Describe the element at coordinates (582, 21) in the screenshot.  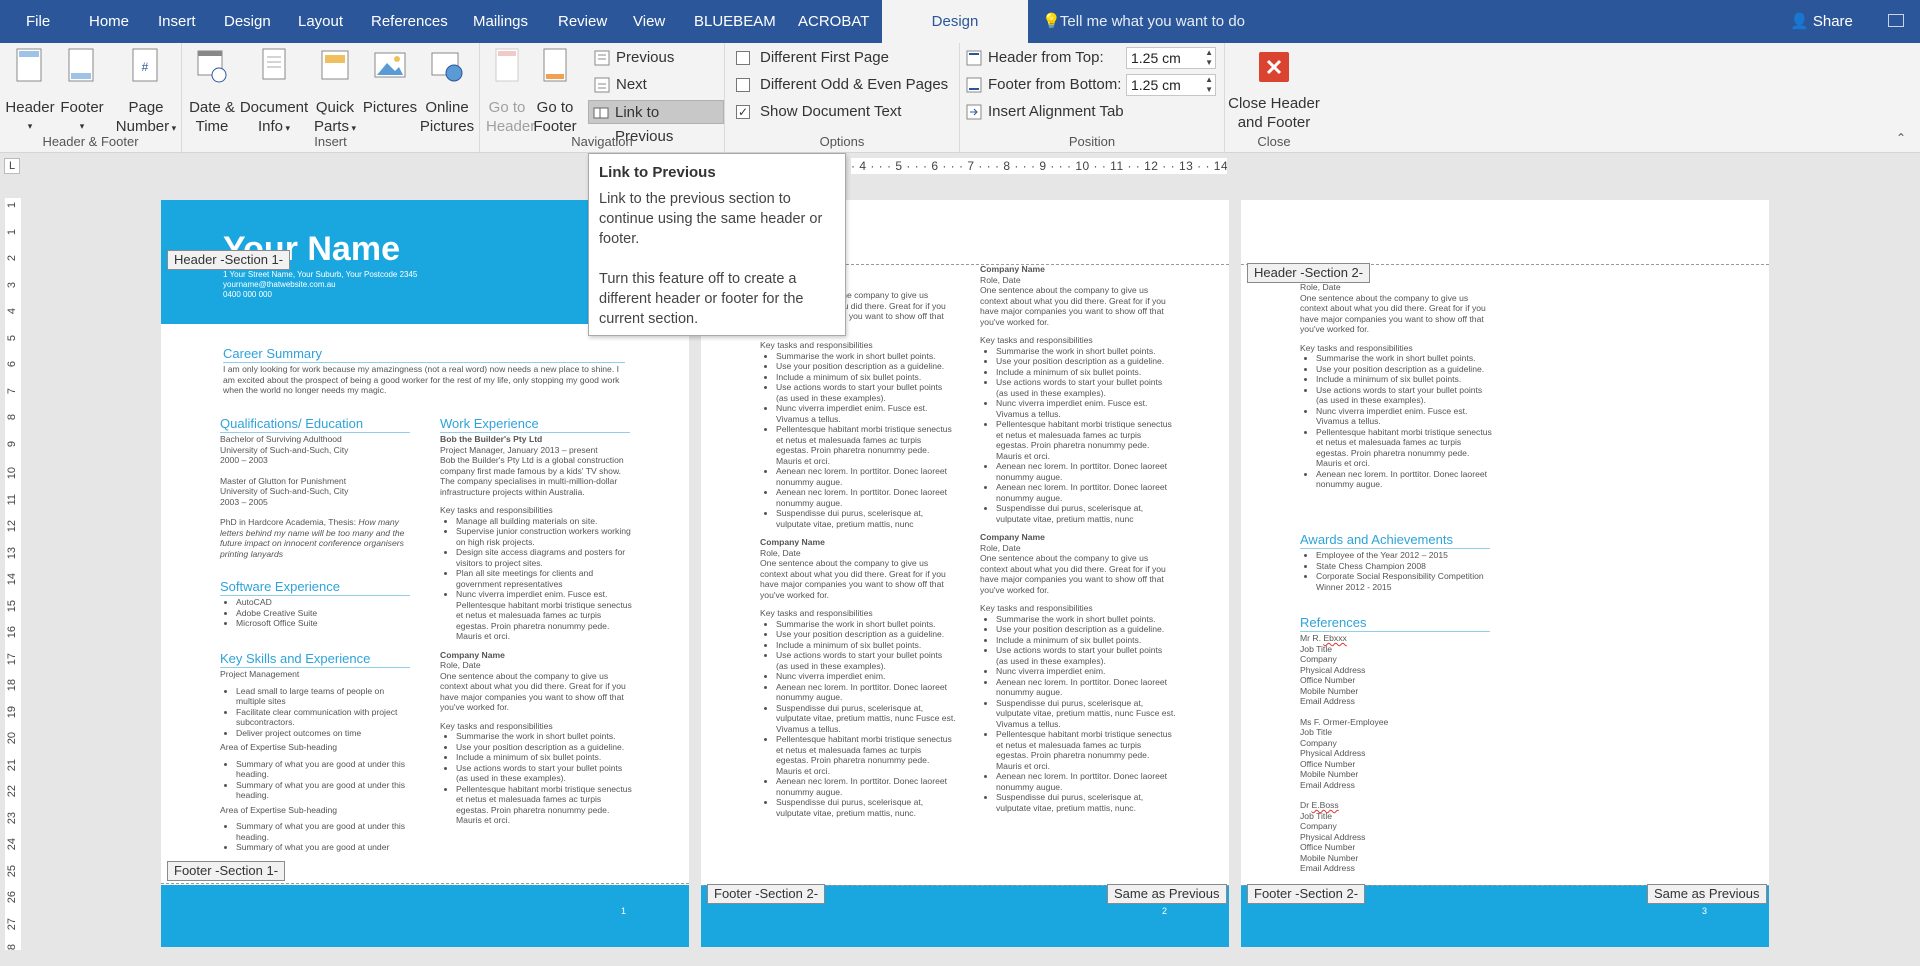
I see `tab-review: Review` at that location.